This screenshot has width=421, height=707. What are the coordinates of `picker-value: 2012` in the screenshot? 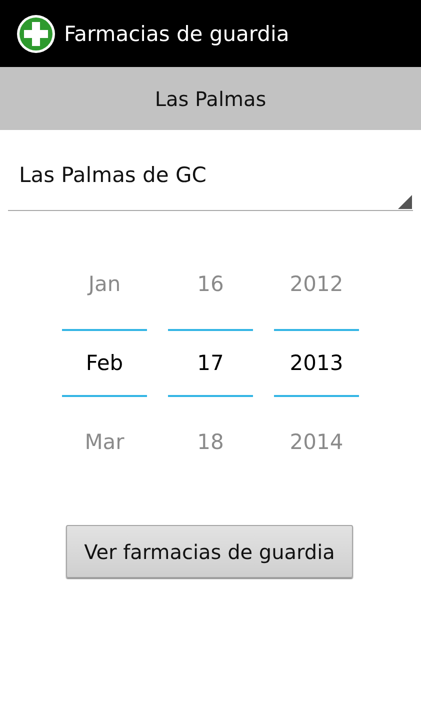 It's located at (316, 284).